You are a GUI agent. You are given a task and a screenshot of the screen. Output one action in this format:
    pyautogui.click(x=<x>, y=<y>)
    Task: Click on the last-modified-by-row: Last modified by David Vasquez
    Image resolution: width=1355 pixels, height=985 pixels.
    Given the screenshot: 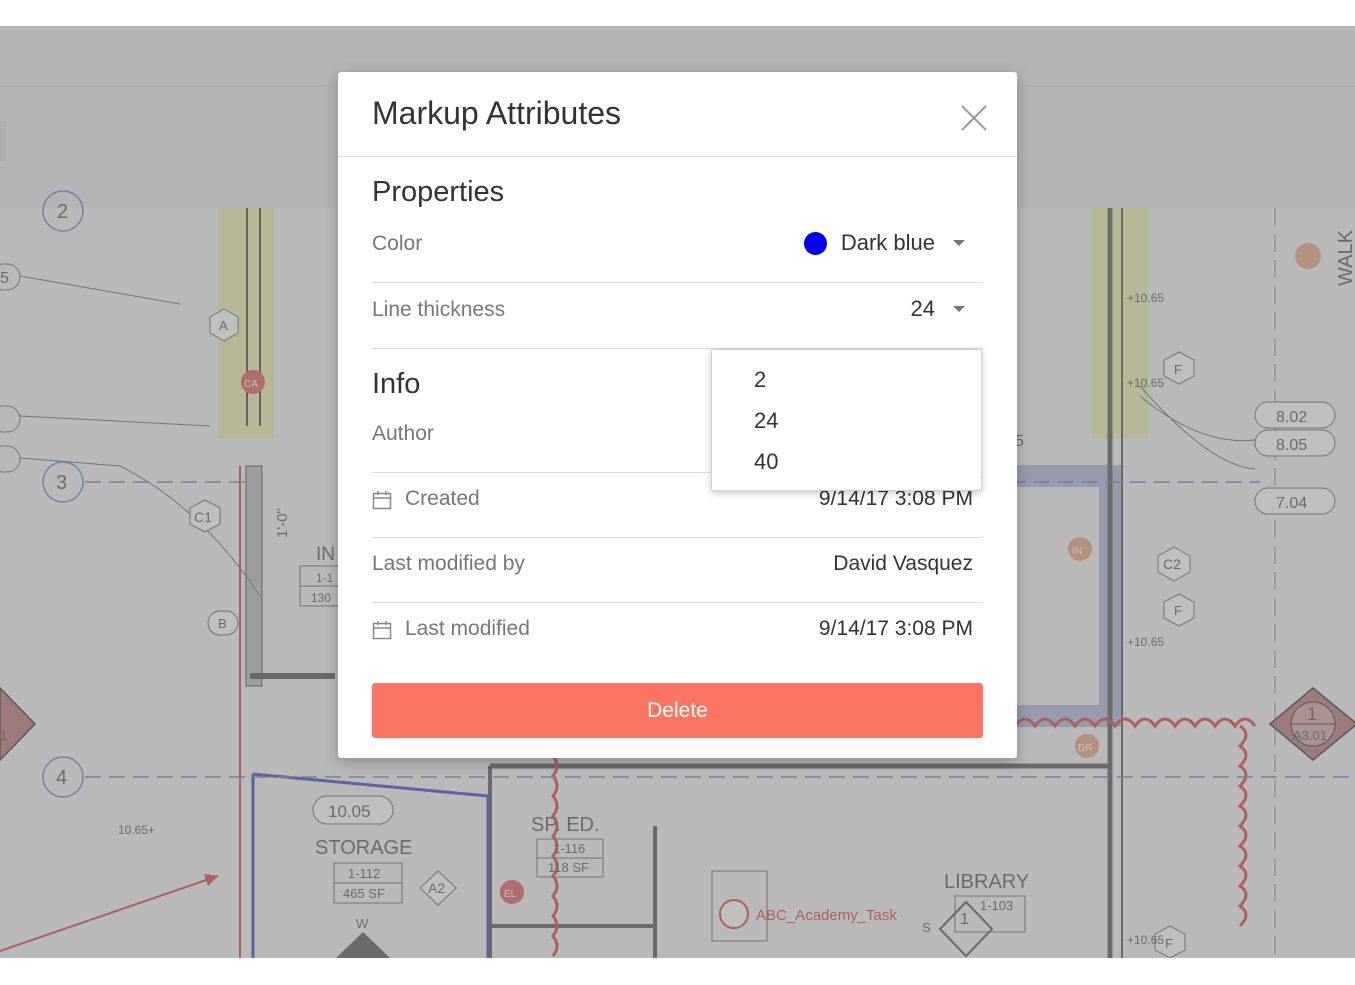 What is the action you would take?
    pyautogui.click(x=677, y=570)
    